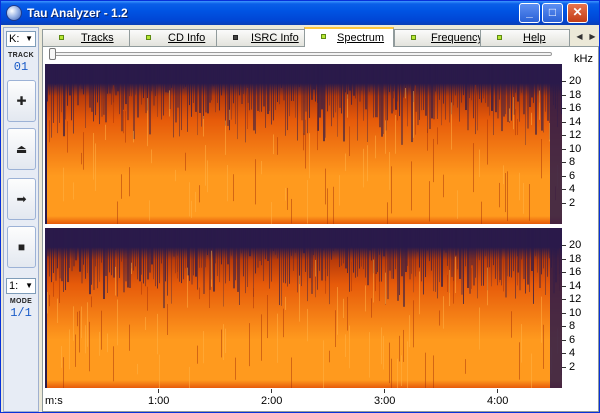 This screenshot has width=600, height=413. I want to click on freq-tick-label: 14, so click(575, 285).